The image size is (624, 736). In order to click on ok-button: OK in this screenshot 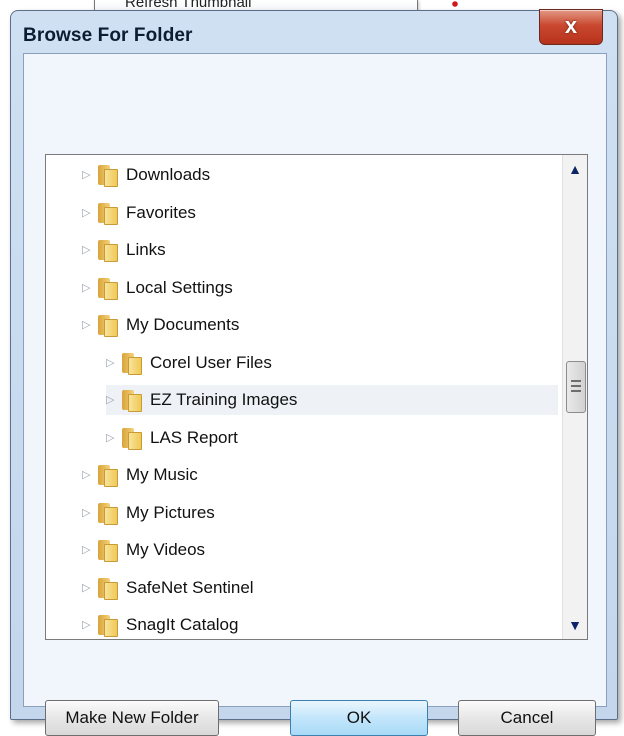, I will do `click(359, 718)`.